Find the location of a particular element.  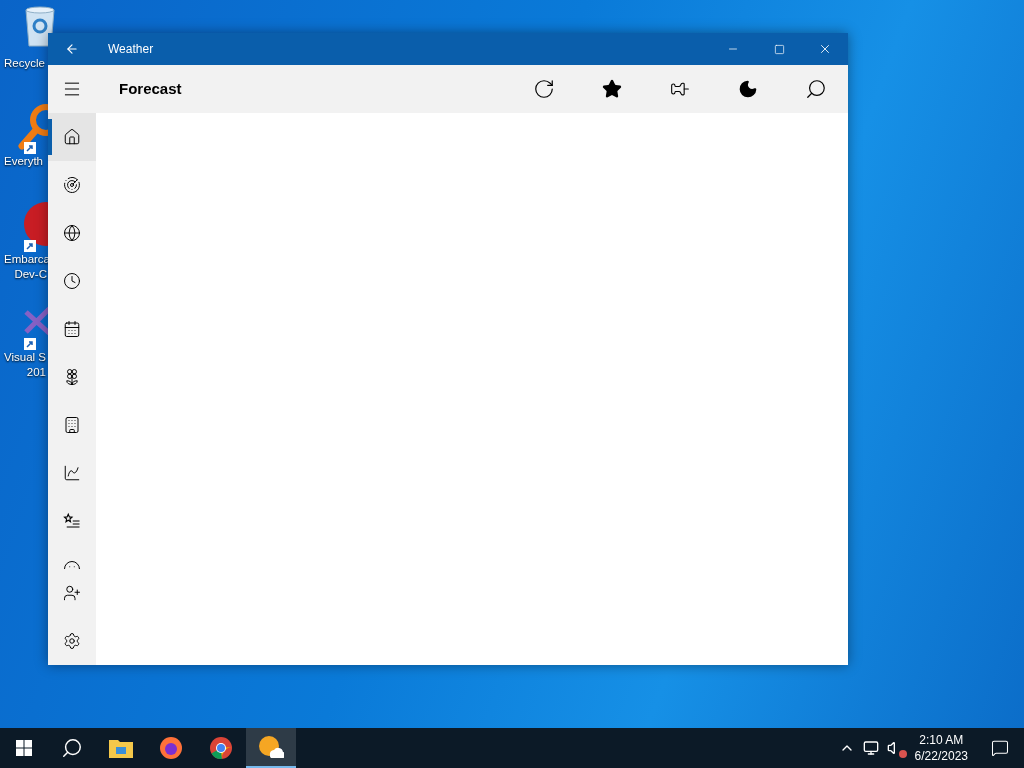

window-title: Weather is located at coordinates (131, 49).